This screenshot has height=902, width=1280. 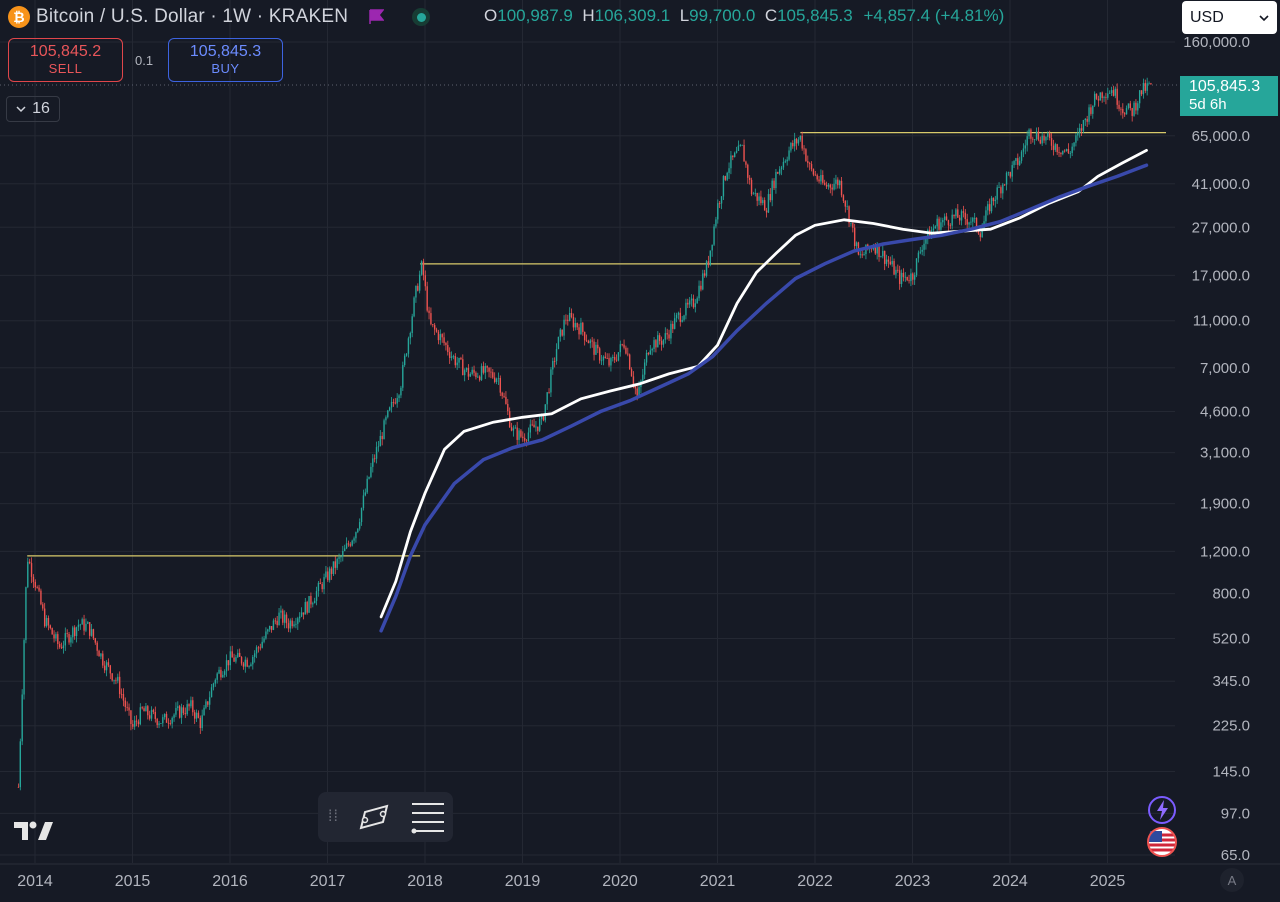 I want to click on flag-icon, so click(x=376, y=17).